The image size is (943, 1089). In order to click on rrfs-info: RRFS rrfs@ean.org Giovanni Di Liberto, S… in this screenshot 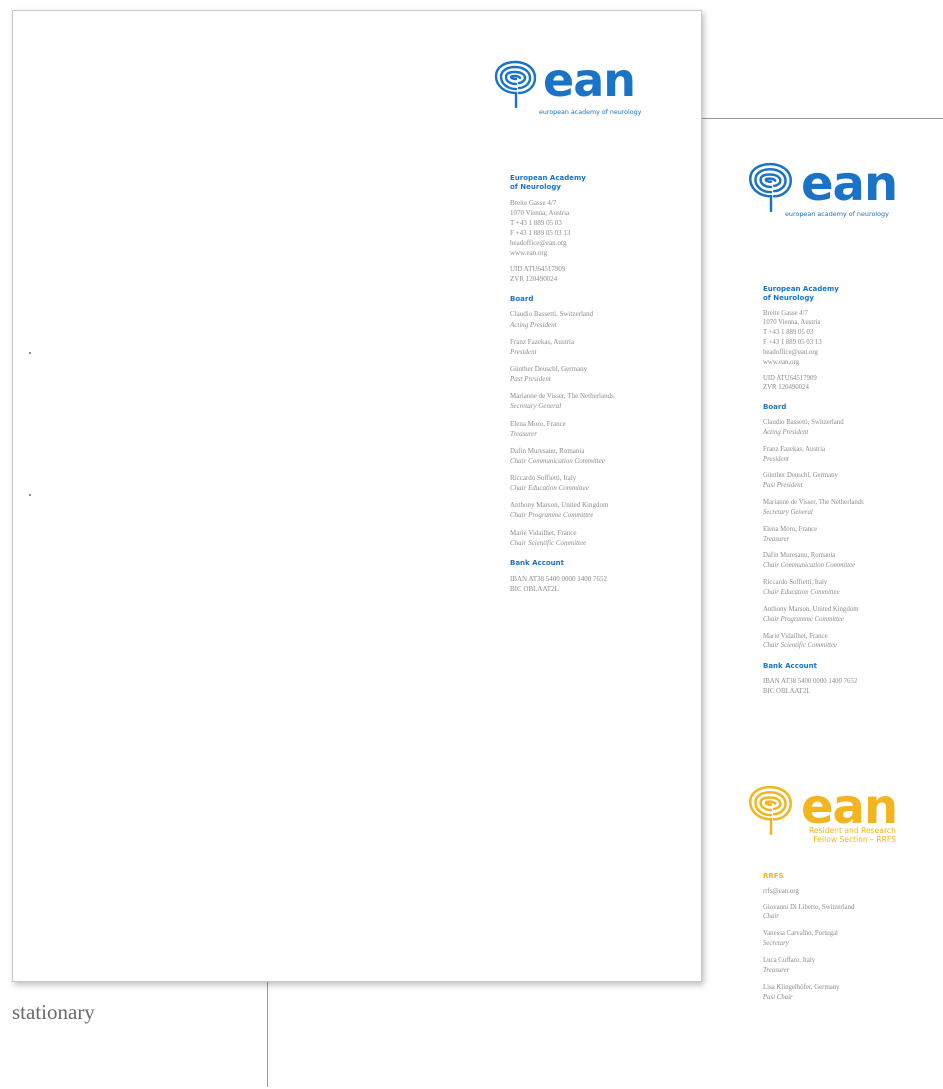, I will do `click(850, 940)`.